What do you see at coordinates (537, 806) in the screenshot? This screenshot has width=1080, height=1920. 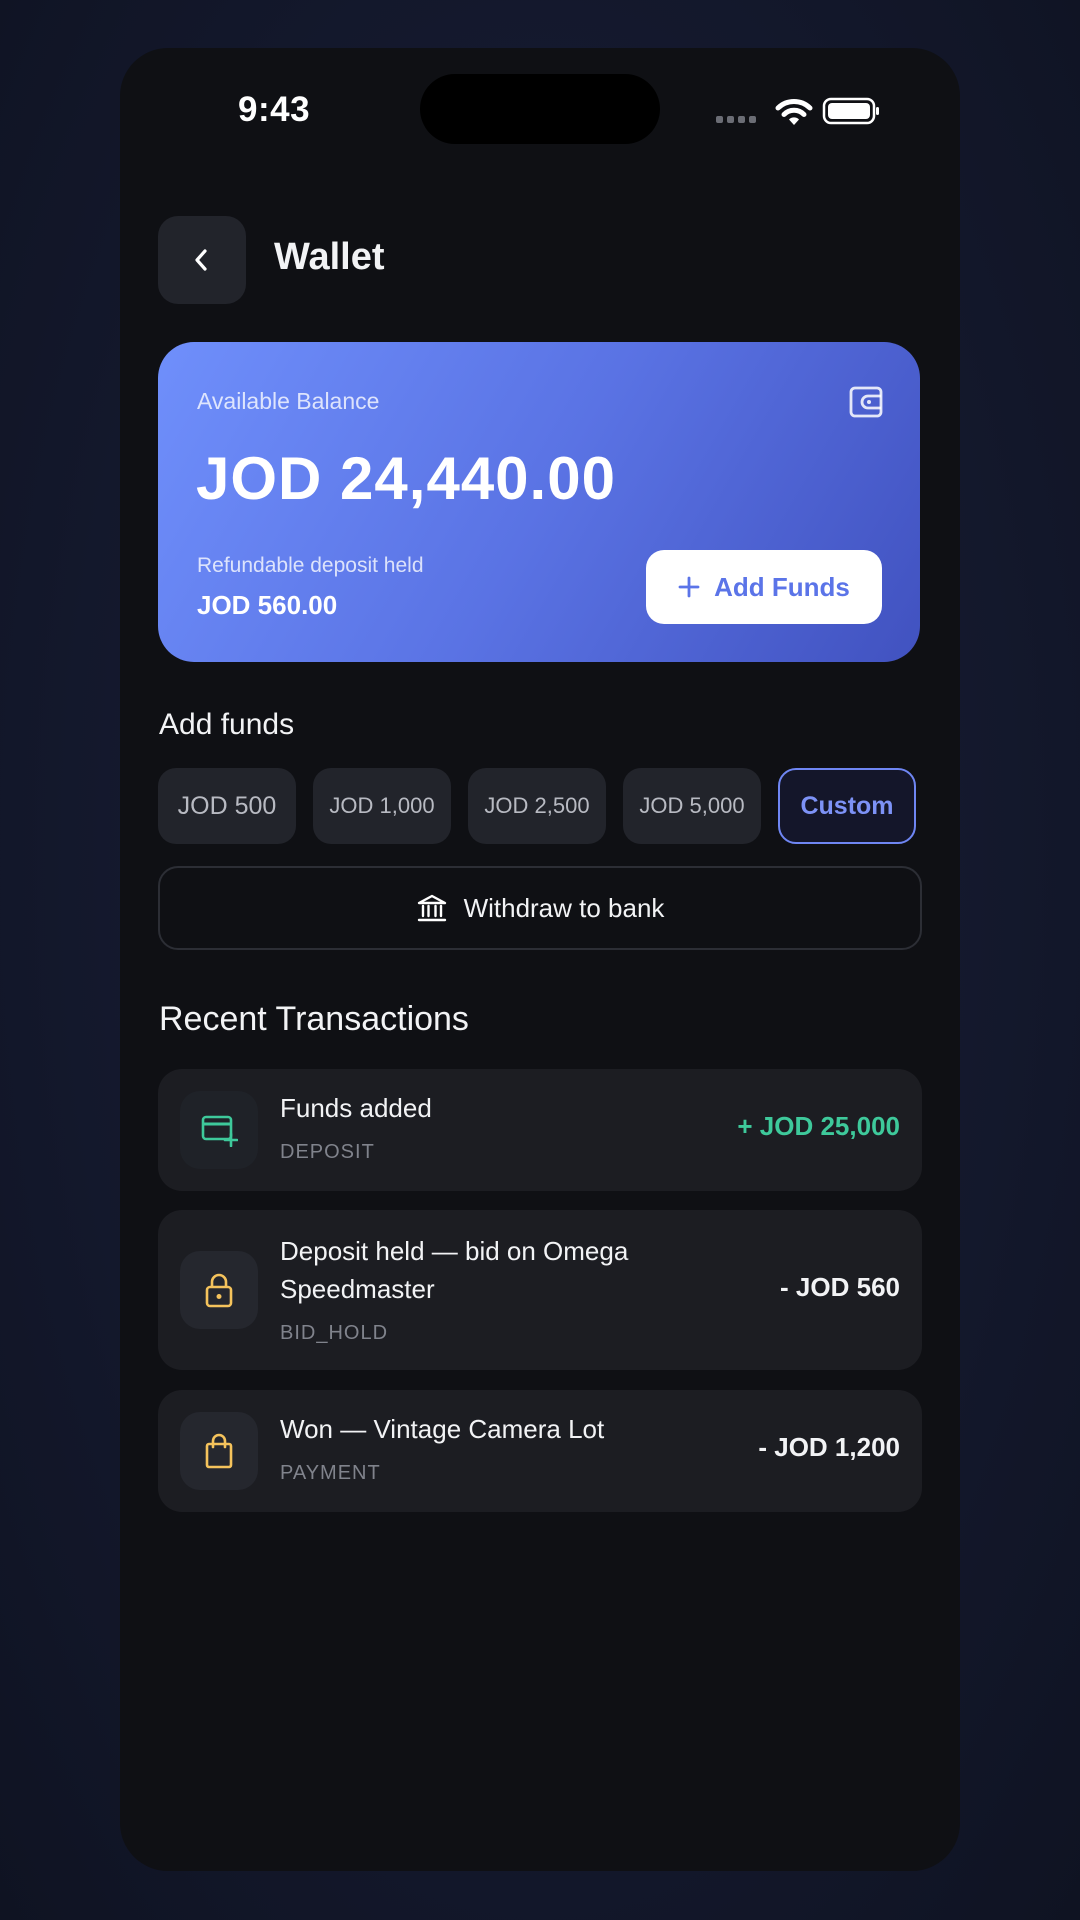 I see `amount-chip-2500: JOD 2,500` at bounding box center [537, 806].